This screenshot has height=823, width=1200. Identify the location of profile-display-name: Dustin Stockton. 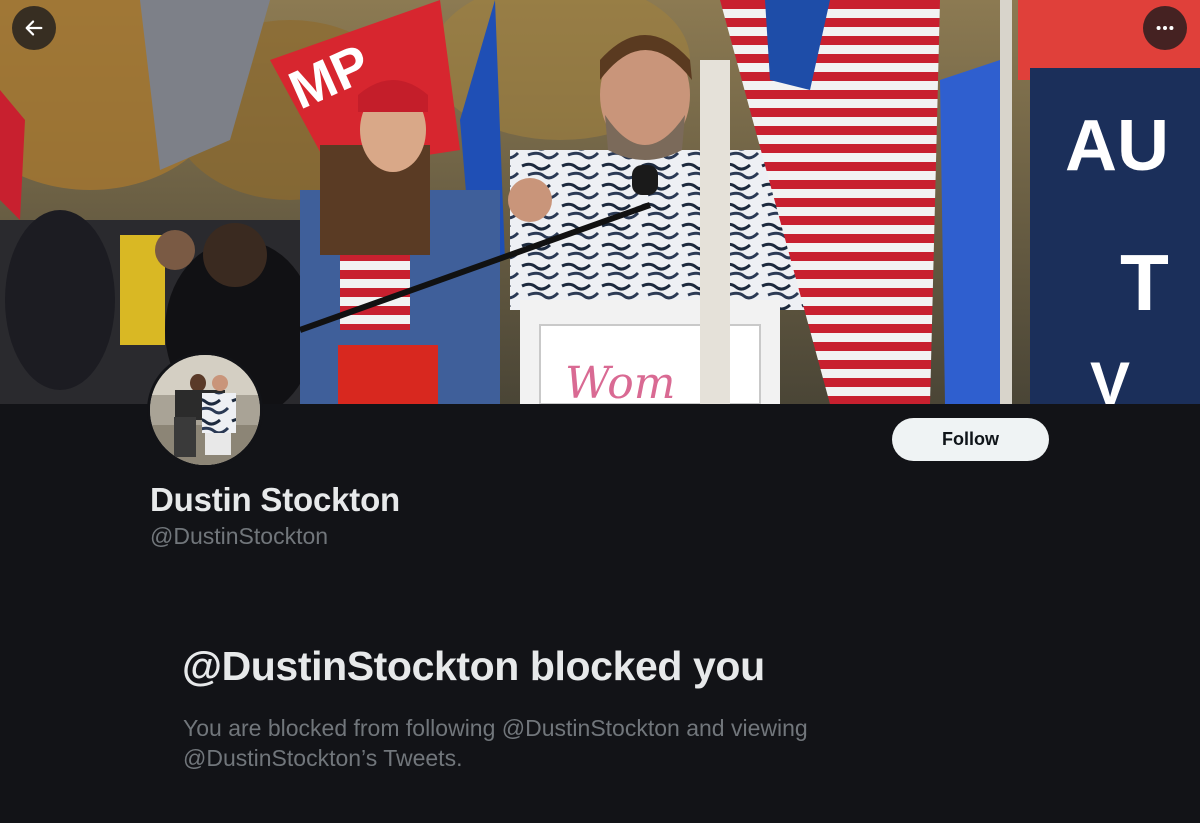
(275, 499).